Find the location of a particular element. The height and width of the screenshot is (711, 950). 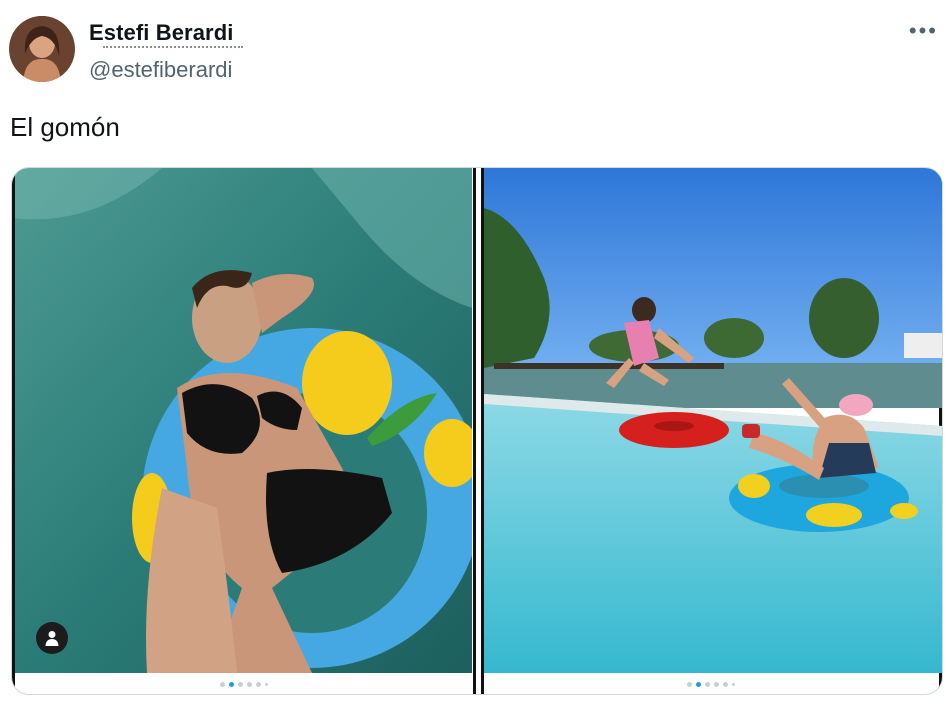

carousel-indicator-right is located at coordinates (711, 684).